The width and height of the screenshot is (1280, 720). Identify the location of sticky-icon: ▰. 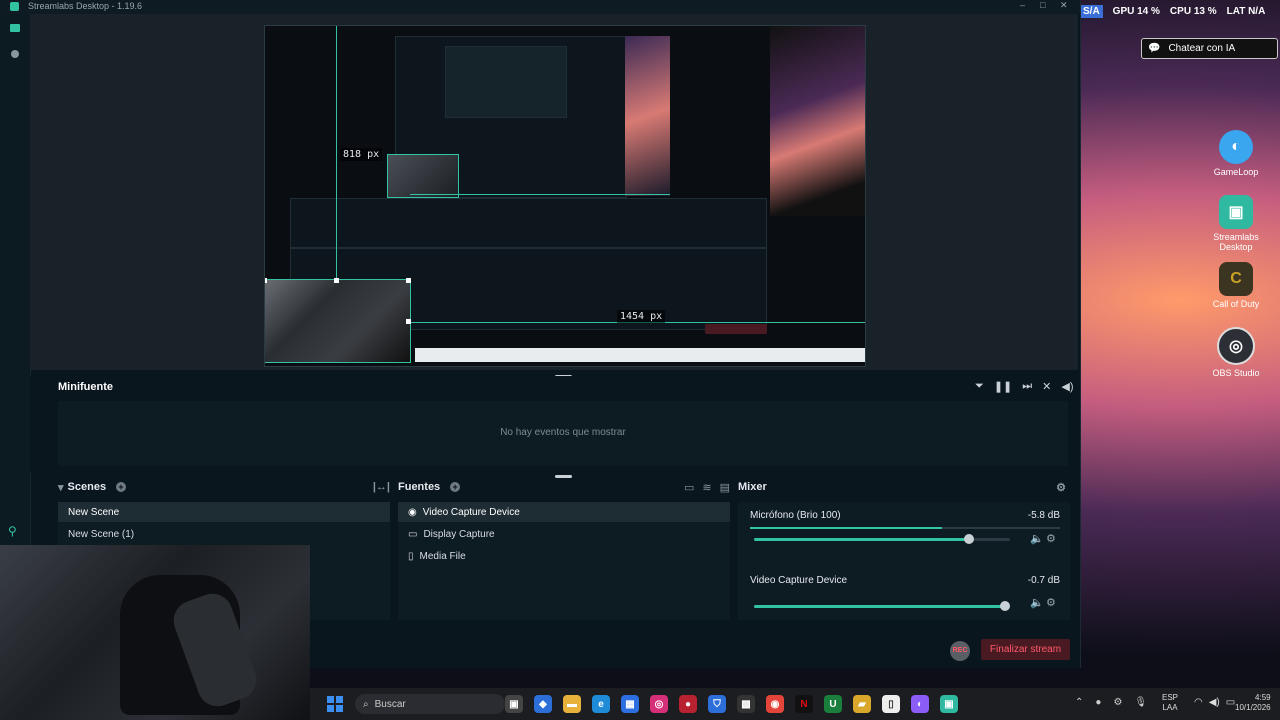
(862, 704).